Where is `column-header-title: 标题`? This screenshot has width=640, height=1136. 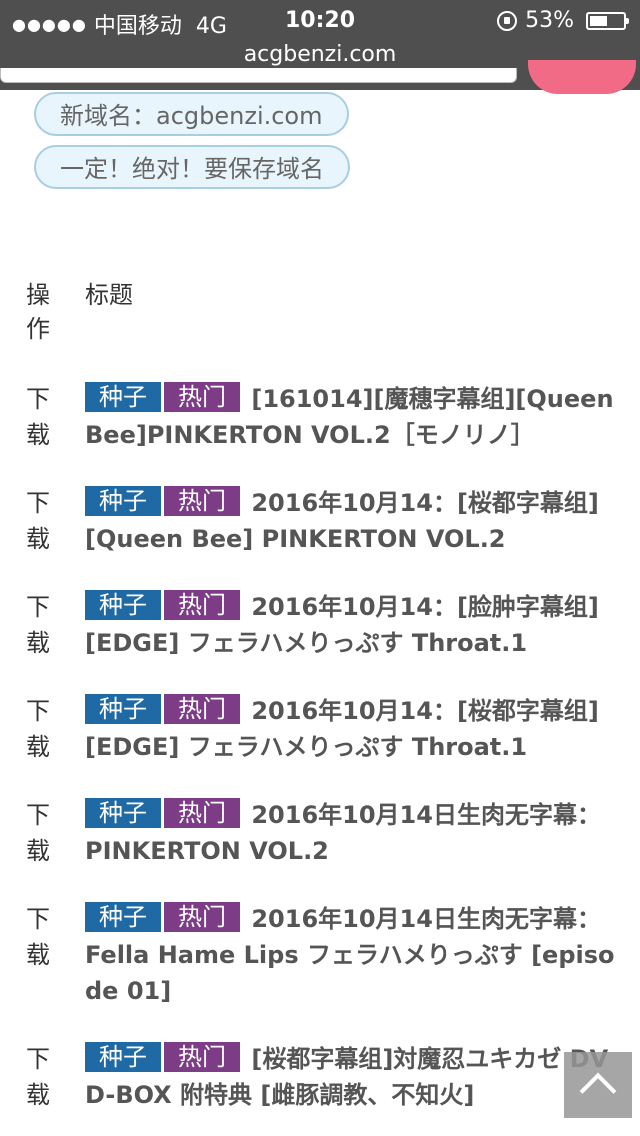 column-header-title: 标题 is located at coordinates (109, 295).